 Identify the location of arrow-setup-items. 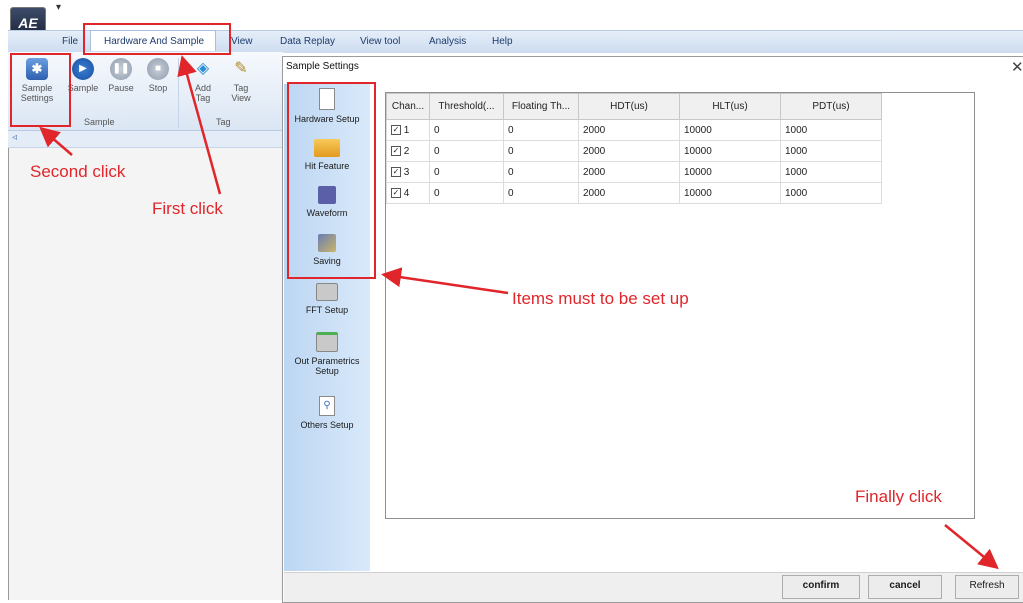
(445, 281).